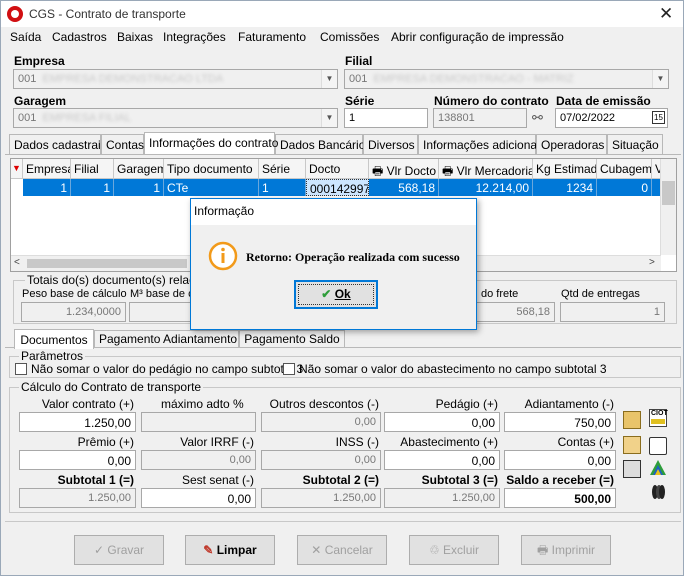  I want to click on subtab-pagamento-saldo: Pagamento Saldo, so click(292, 339).